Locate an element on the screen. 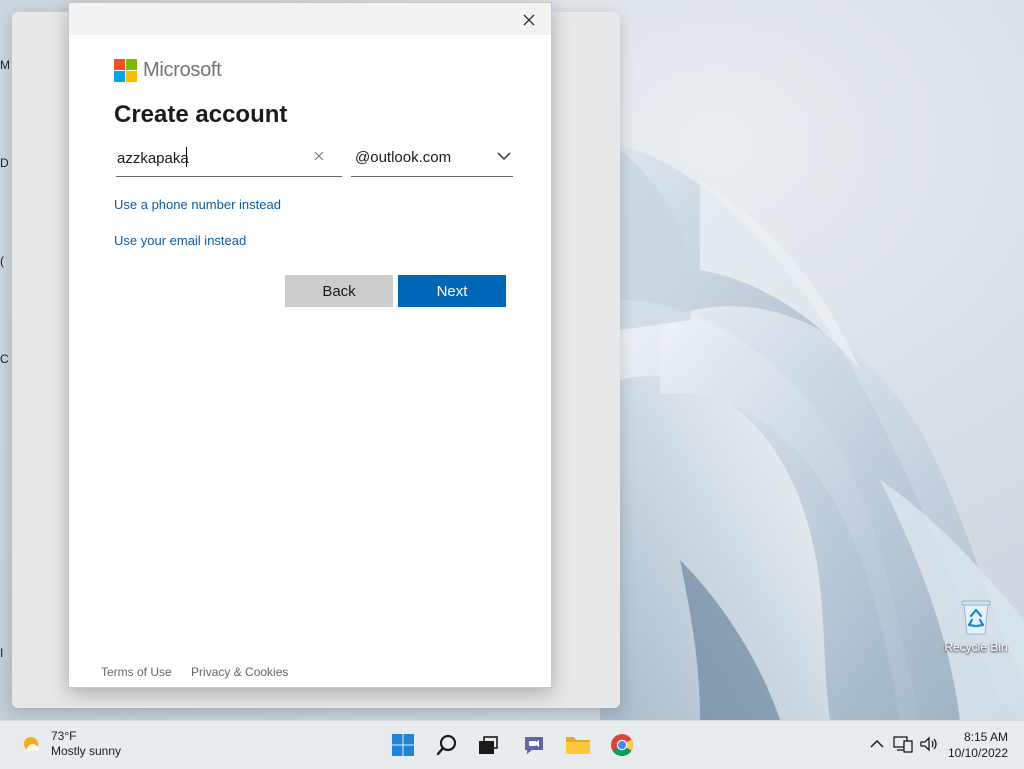  taskbar: 73°F Mostly sunny 8:15 AM 10/10/2022 is located at coordinates (512, 744).